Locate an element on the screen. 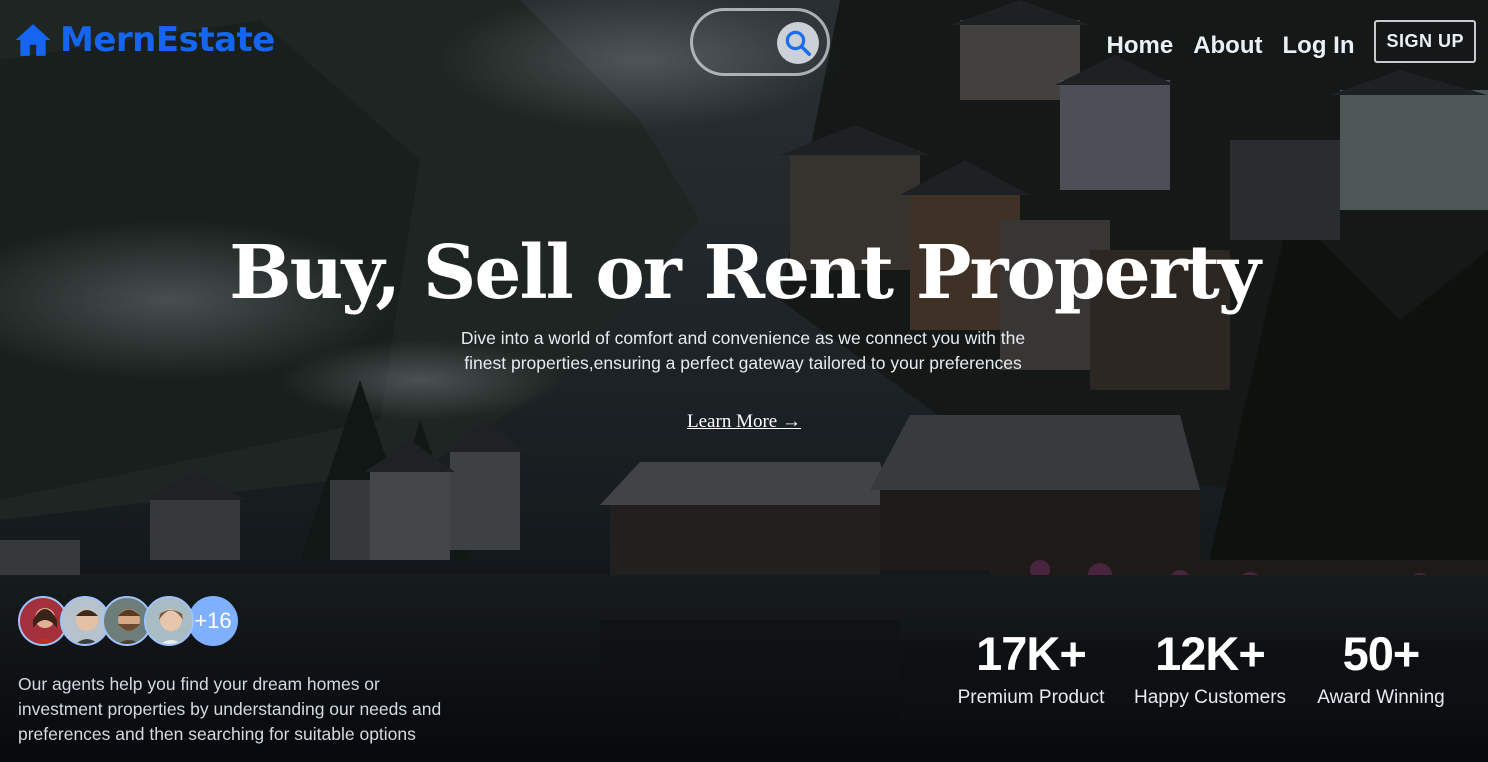 The image size is (1488, 762). learn-more-container: Learn More → is located at coordinates (744, 422).